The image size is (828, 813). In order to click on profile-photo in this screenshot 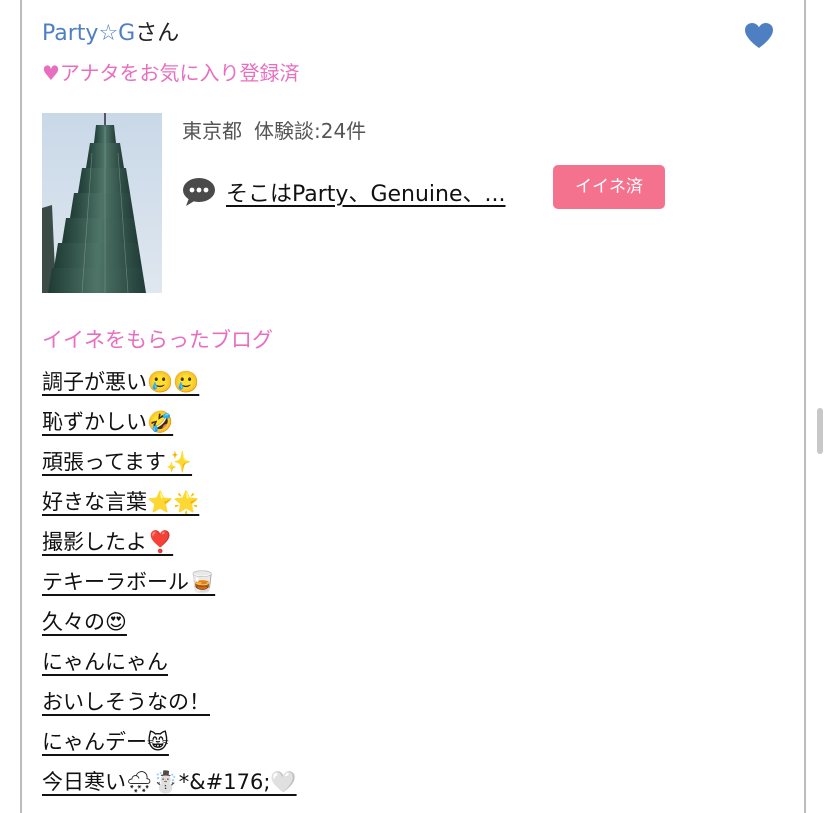, I will do `click(102, 203)`.